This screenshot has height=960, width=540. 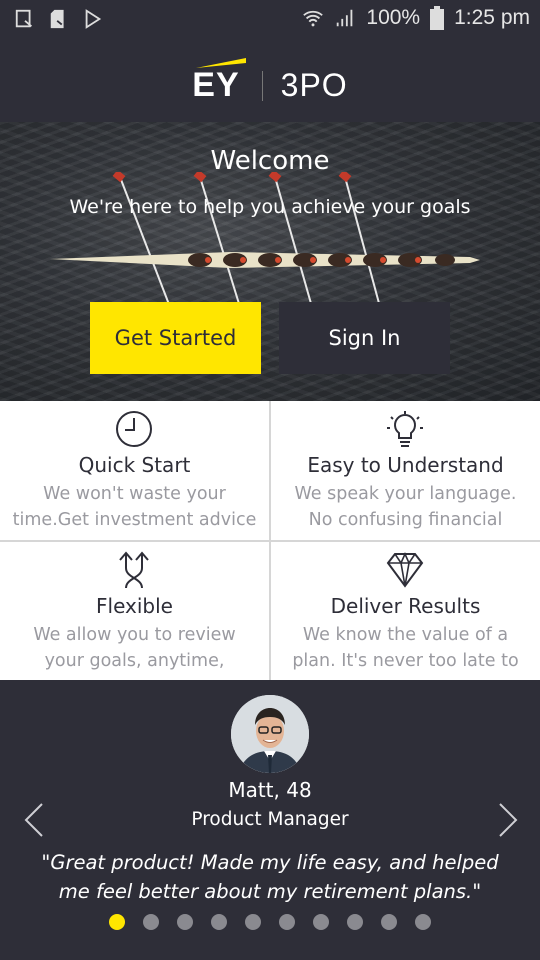 What do you see at coordinates (270, 922) in the screenshot?
I see `carousel-pagination` at bounding box center [270, 922].